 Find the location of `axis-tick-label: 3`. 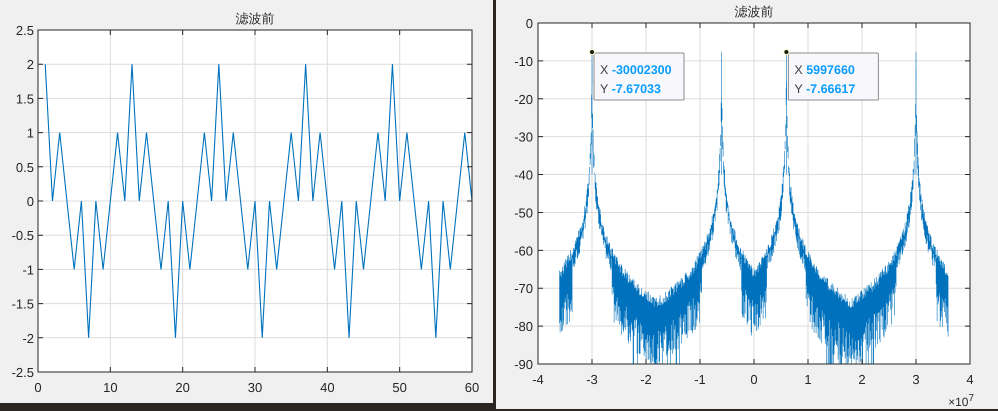

axis-tick-label: 3 is located at coordinates (916, 379).